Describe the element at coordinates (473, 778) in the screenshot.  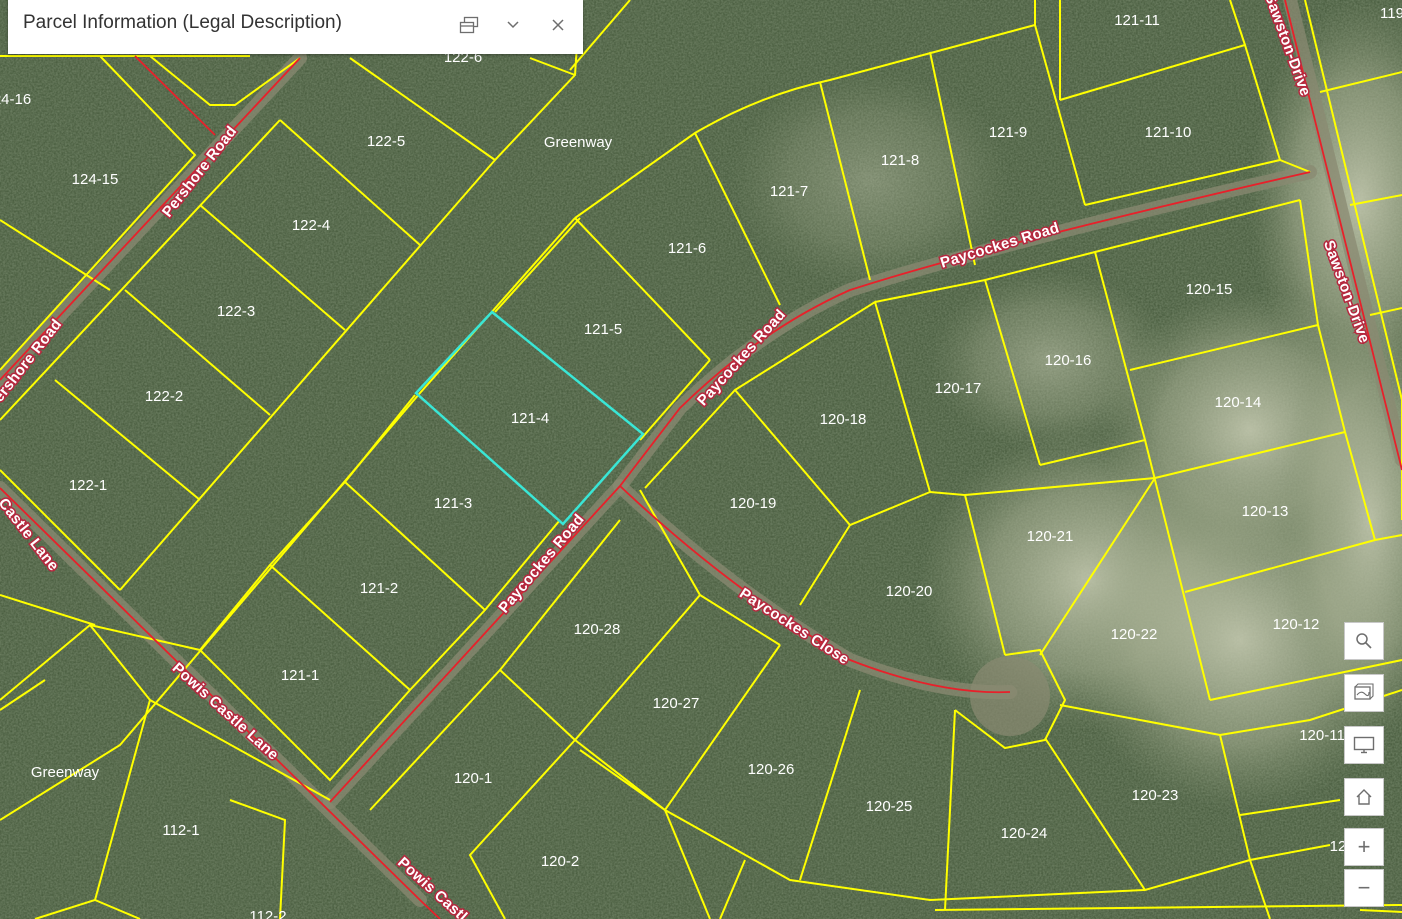
I see `parcel-label: 120-1` at that location.